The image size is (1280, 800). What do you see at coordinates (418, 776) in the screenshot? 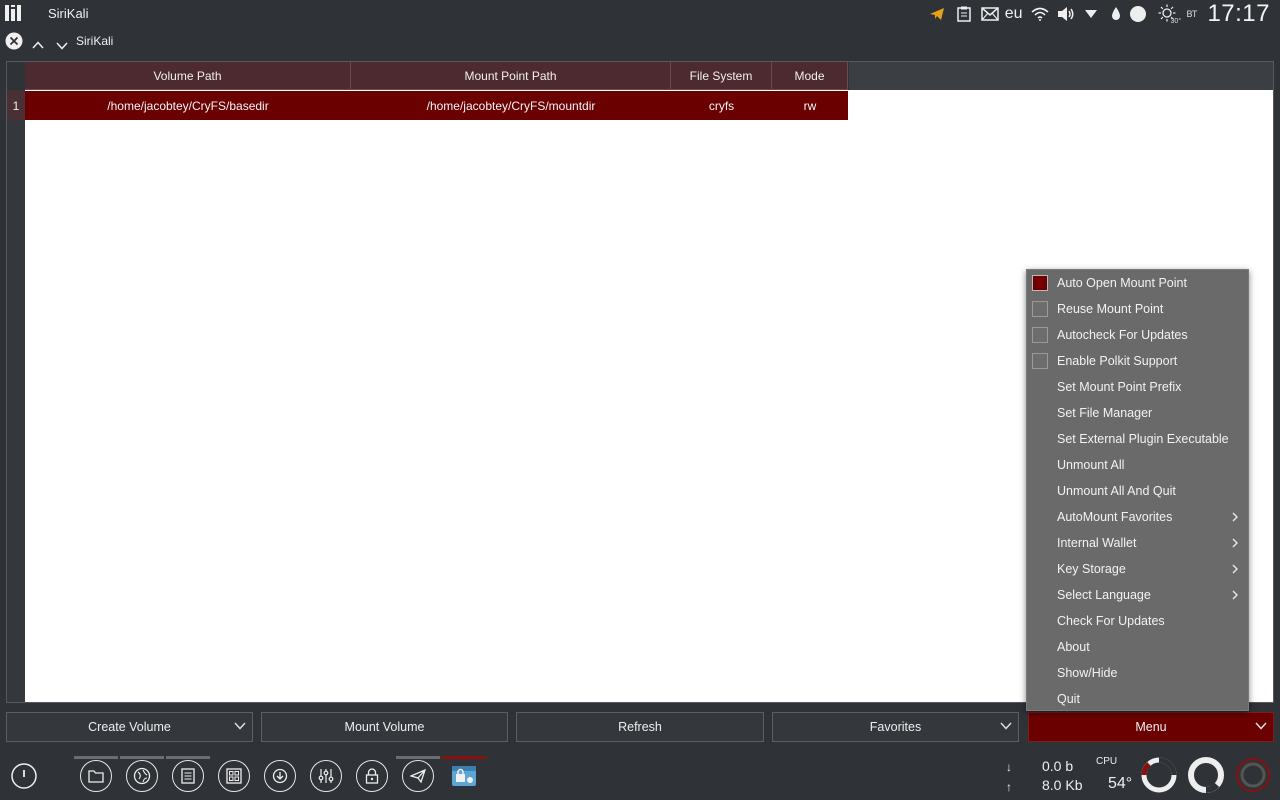
I see `telegram-app-icon` at bounding box center [418, 776].